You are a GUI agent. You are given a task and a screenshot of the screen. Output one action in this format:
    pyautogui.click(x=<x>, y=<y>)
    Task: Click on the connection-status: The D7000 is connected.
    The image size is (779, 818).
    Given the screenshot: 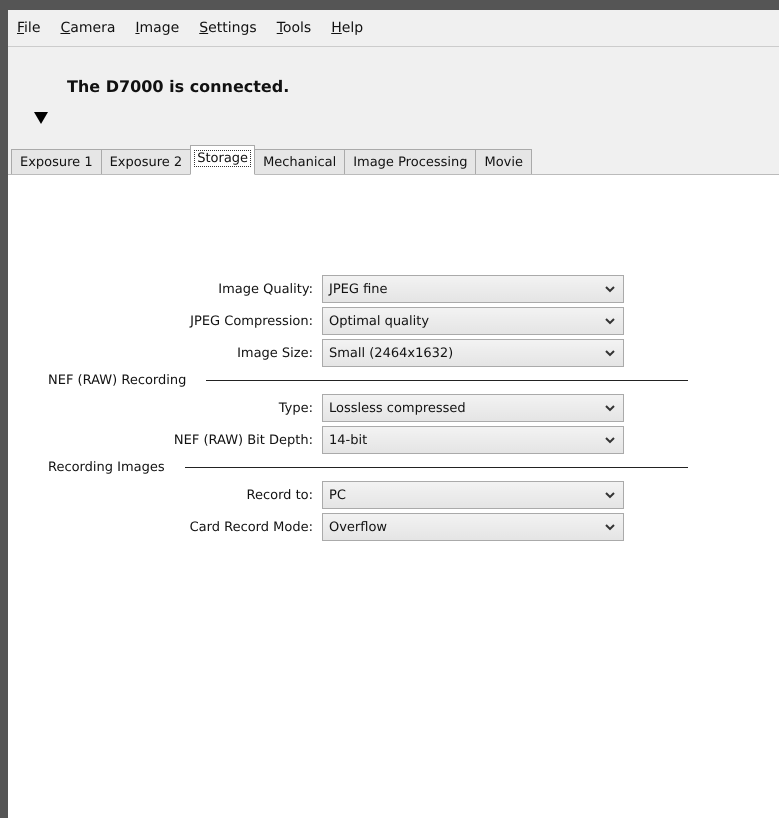 What is the action you would take?
    pyautogui.click(x=178, y=86)
    